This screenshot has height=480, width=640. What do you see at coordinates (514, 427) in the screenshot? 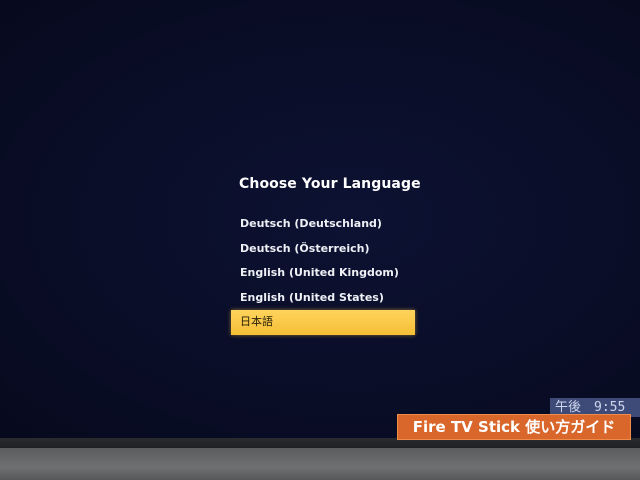
I see `watermark-banner: Fire TV Stick 使い方ガイド` at bounding box center [514, 427].